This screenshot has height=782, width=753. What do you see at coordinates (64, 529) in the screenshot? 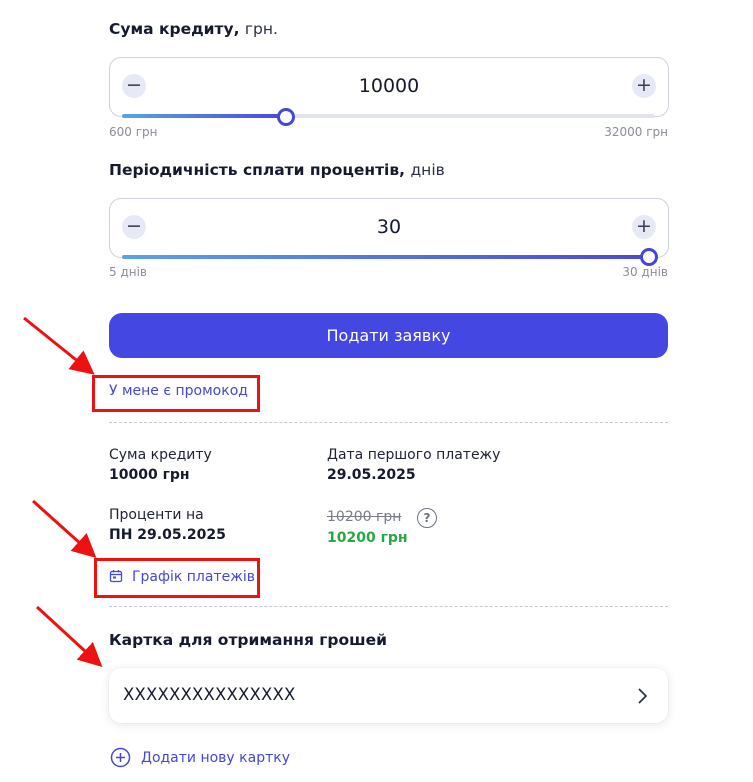
I see `annotation-arrow-schedule` at bounding box center [64, 529].